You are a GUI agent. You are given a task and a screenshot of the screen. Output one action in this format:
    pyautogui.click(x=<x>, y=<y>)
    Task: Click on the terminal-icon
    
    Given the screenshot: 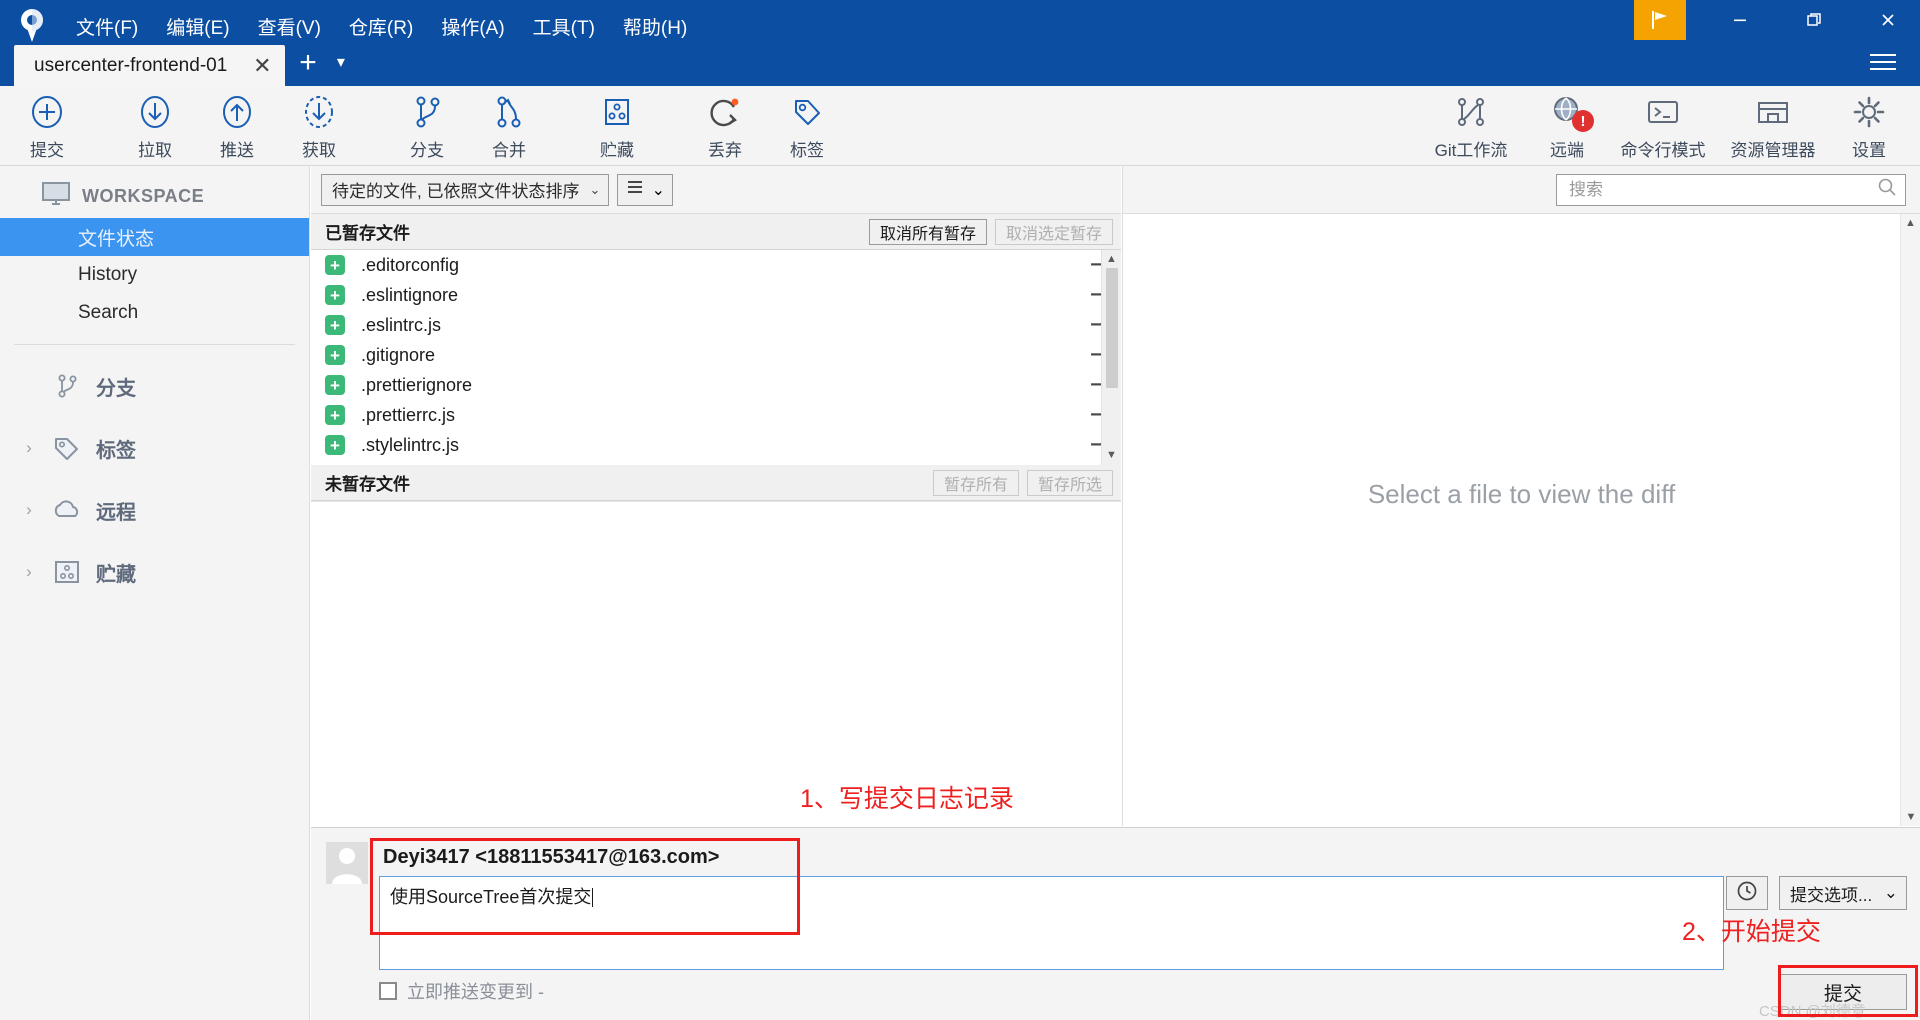 What is the action you would take?
    pyautogui.click(x=1663, y=112)
    